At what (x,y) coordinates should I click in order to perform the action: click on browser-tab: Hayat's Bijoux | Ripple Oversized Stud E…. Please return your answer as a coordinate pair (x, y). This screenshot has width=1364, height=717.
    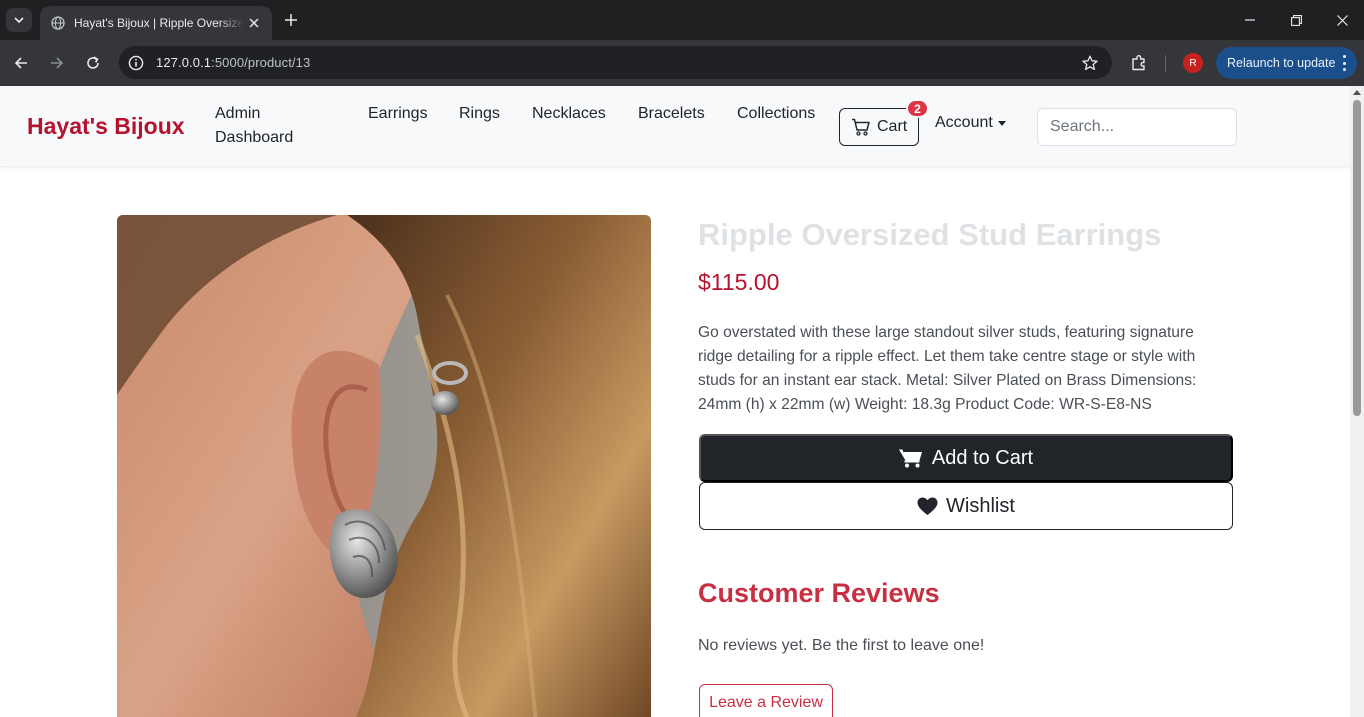
    Looking at the image, I should click on (156, 23).